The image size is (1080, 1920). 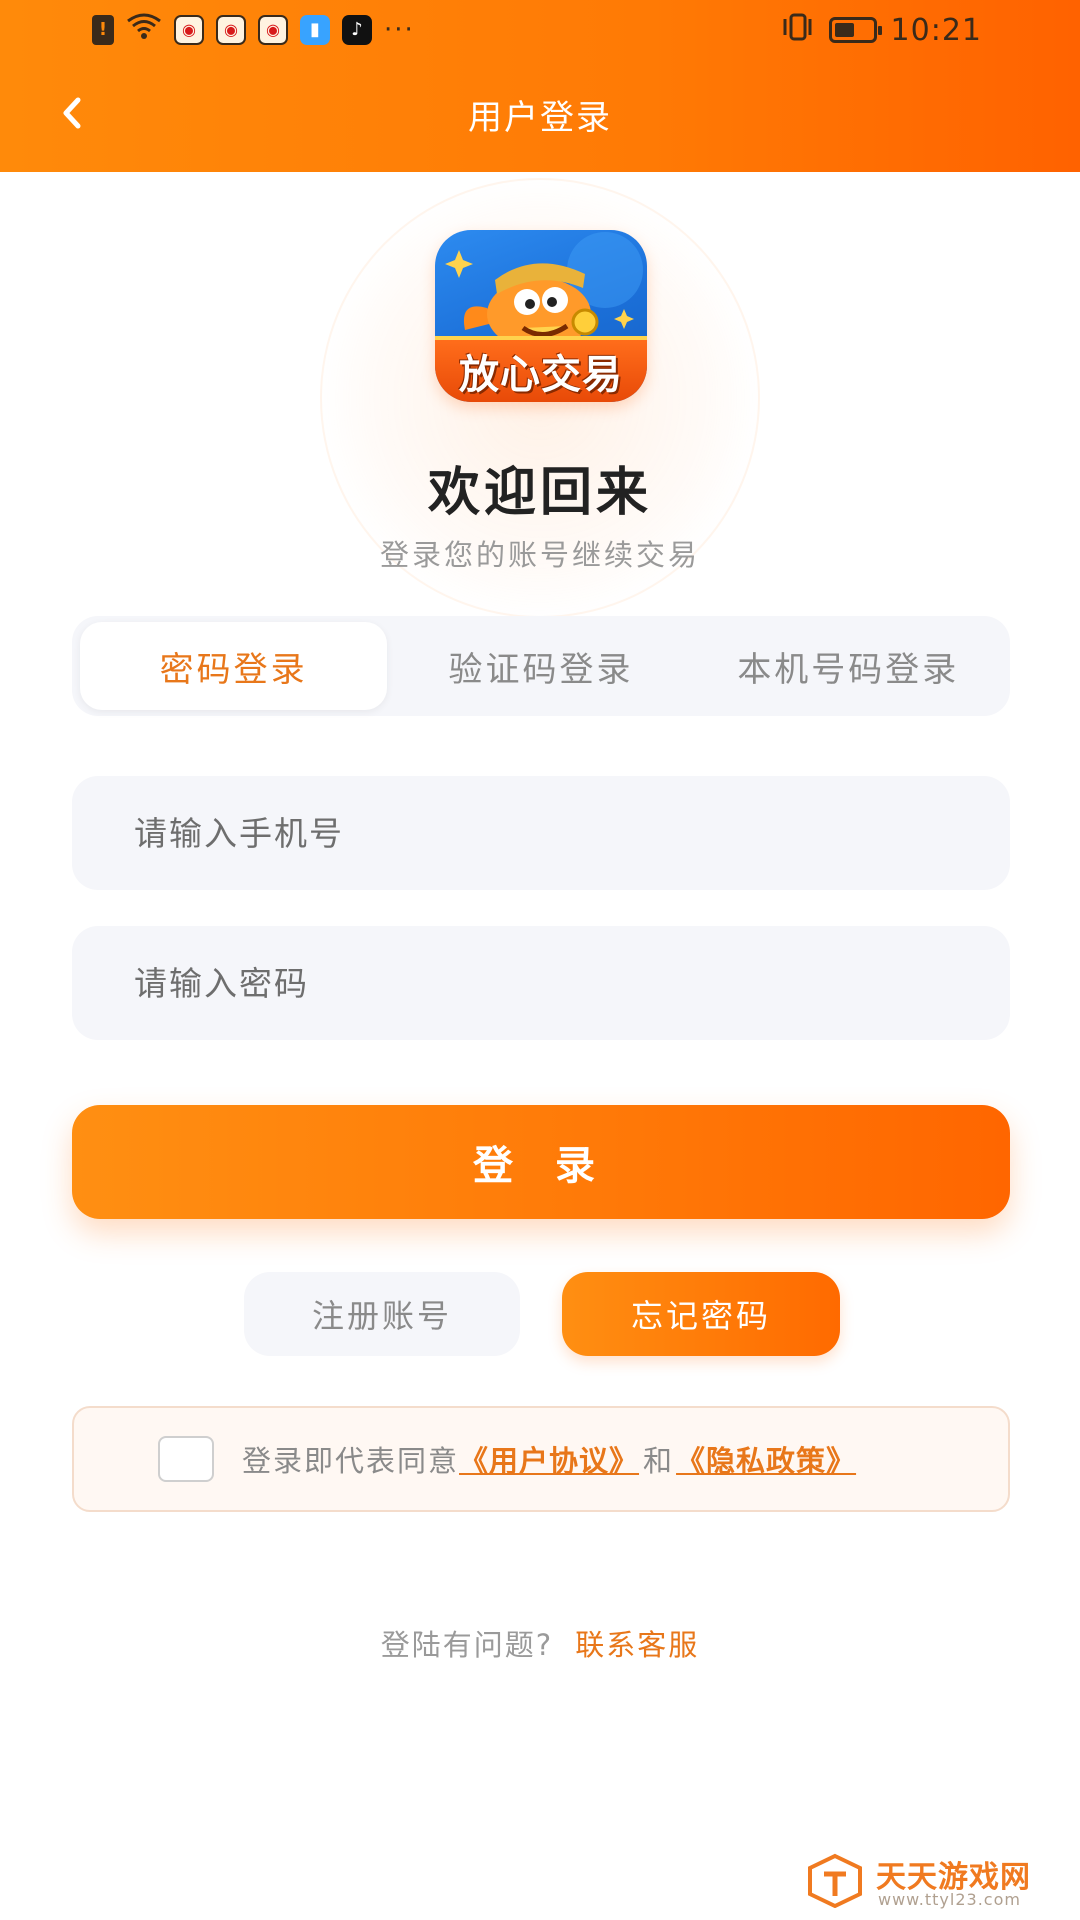 I want to click on app-header: ! ◉ ◉ ◉ ▮ ♪ ··· 10:21 用户登录, so click(x=540, y=86).